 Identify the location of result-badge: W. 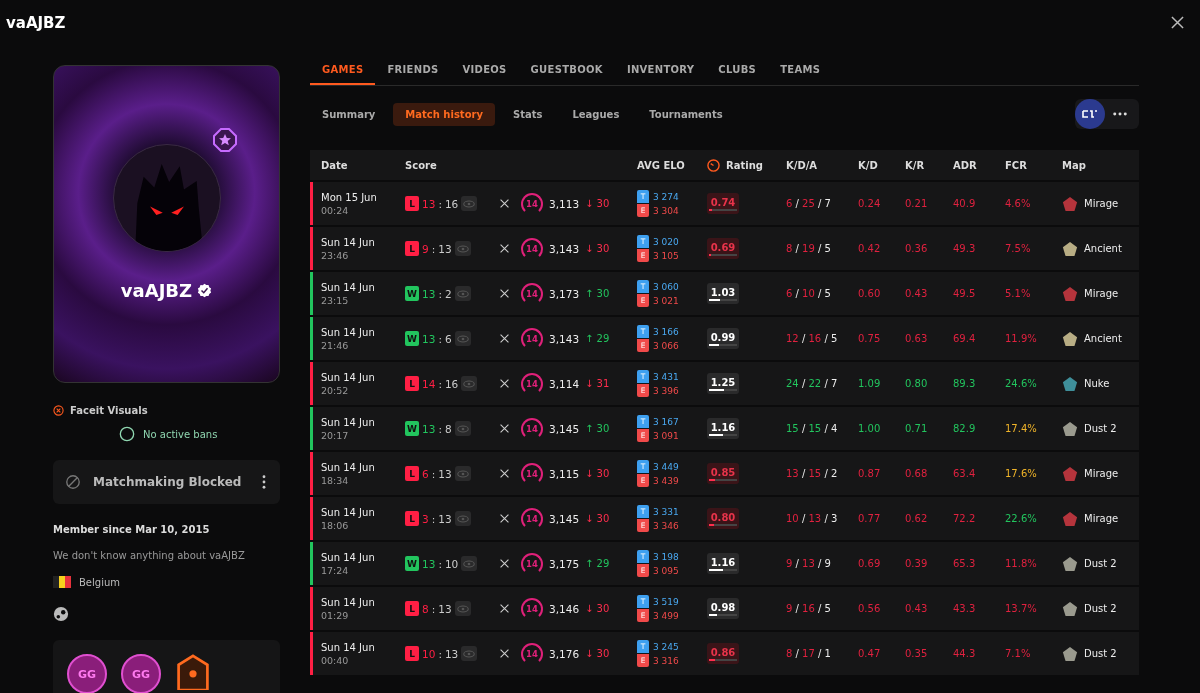
(412, 563).